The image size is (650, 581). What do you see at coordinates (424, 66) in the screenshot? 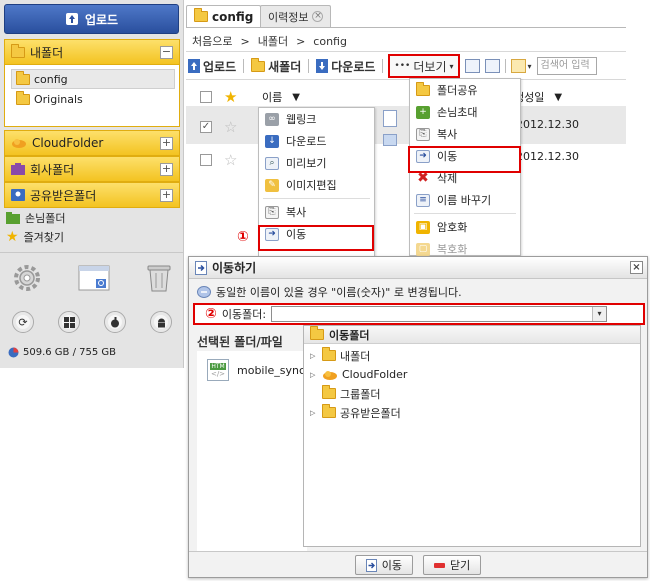
I see `more-button: ••• 더보기 ▾` at bounding box center [424, 66].